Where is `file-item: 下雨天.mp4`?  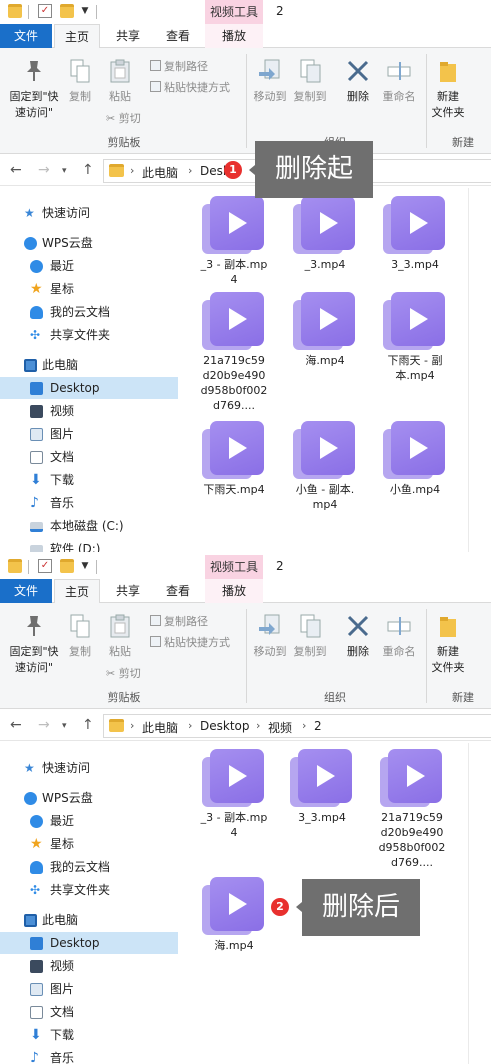 file-item: 下雨天.mp4 is located at coordinates (234, 459).